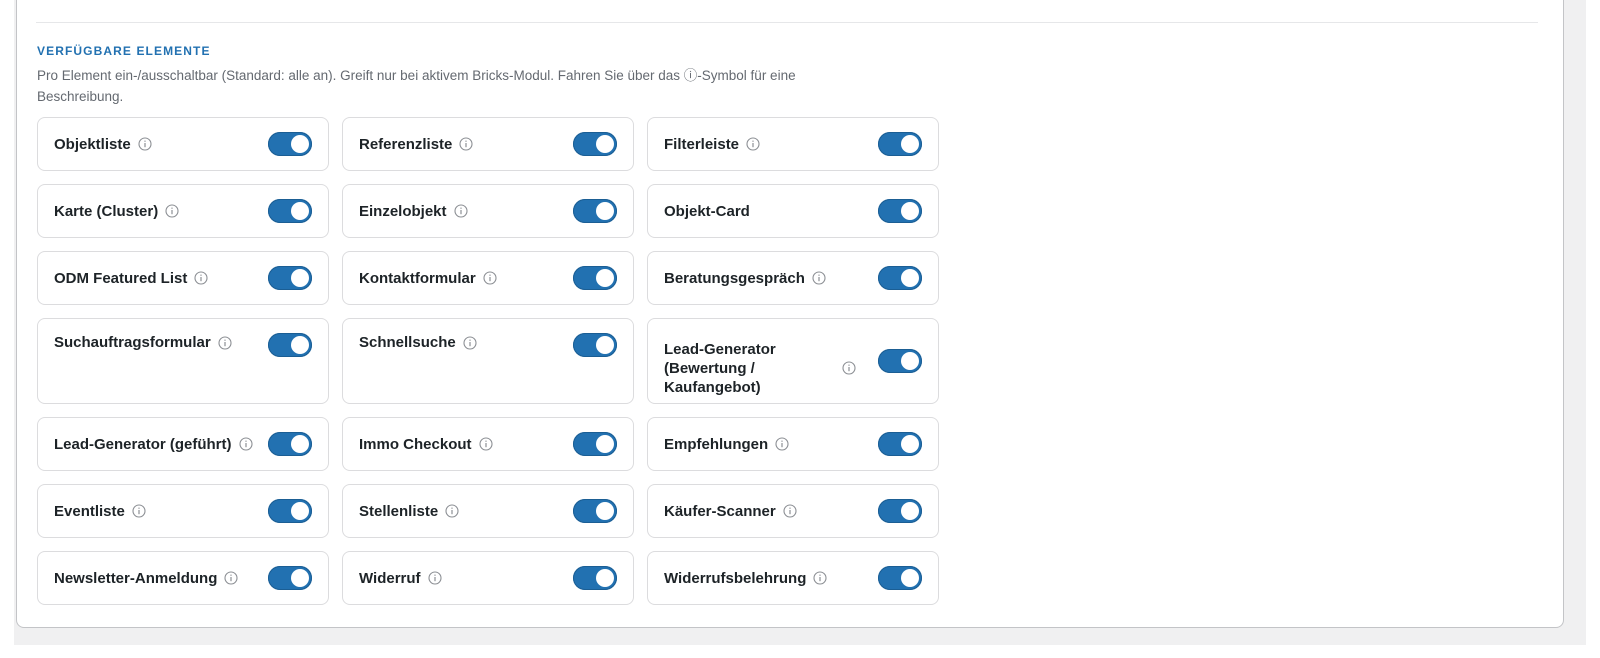  I want to click on toggle-filterleiste, so click(900, 144).